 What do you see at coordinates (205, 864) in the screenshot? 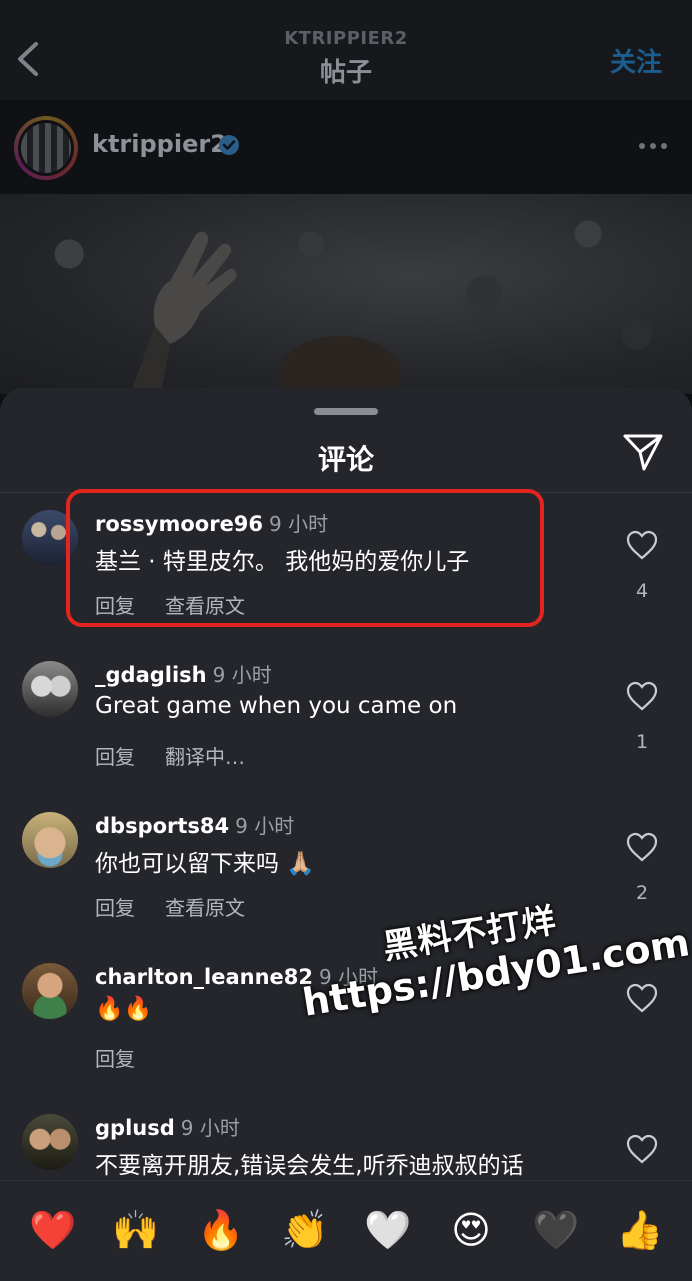
I see `comment-text: 你也可以留下来吗 🙏🏼` at bounding box center [205, 864].